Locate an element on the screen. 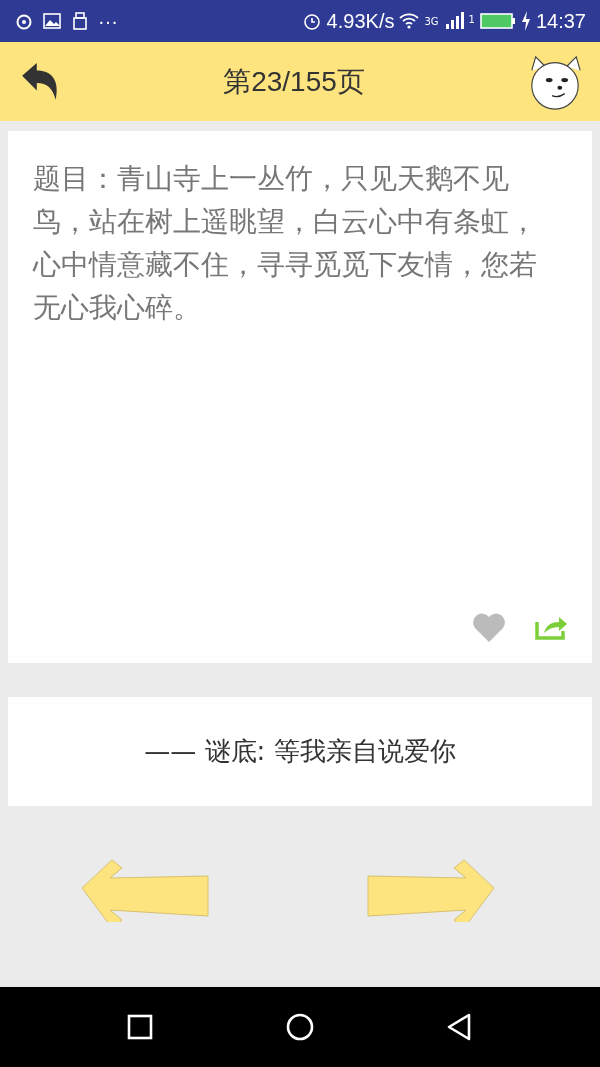 The image size is (600, 1067). sim-number: 1 is located at coordinates (471, 19).